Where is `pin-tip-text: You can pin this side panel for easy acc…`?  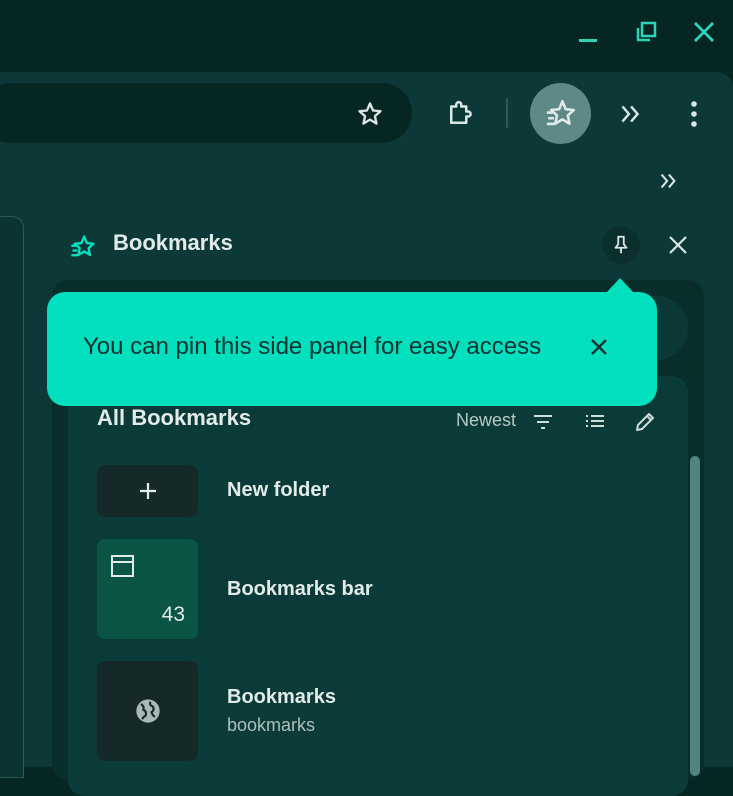
pin-tip-text: You can pin this side panel for easy acc… is located at coordinates (312, 346).